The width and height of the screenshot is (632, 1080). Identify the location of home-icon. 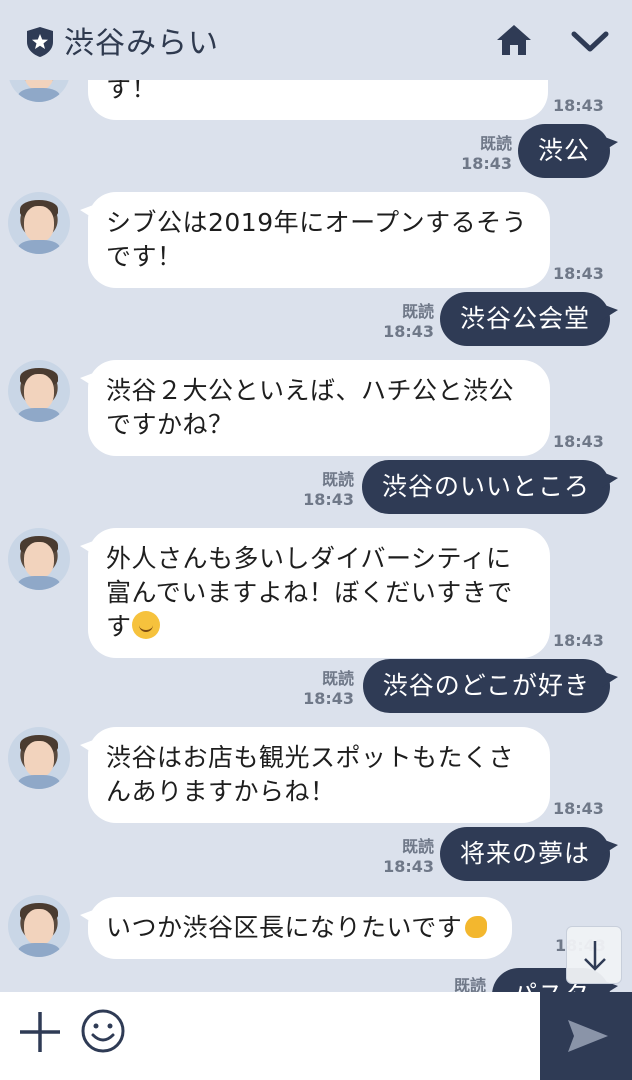
(514, 40).